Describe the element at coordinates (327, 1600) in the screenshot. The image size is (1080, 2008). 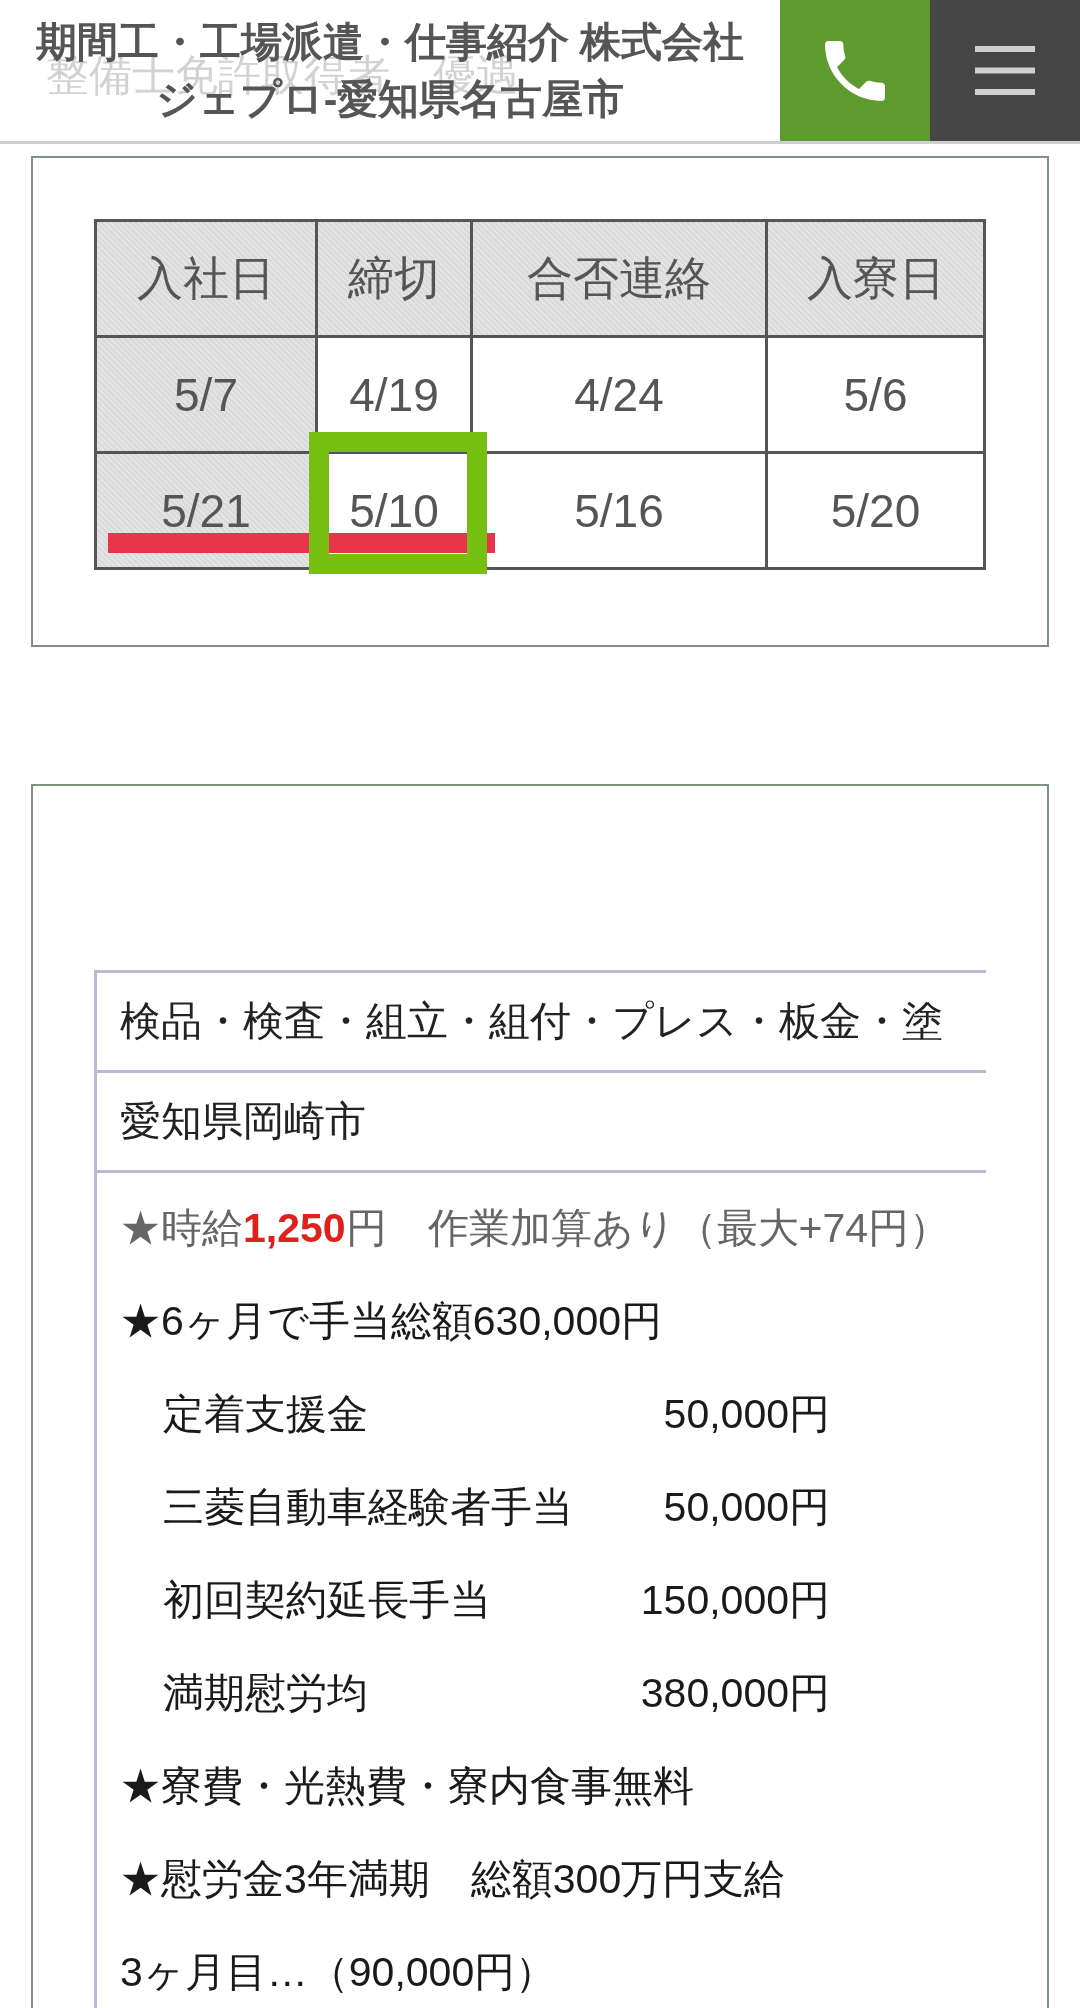
I see `allowance-label: 初回契約延長手当` at that location.